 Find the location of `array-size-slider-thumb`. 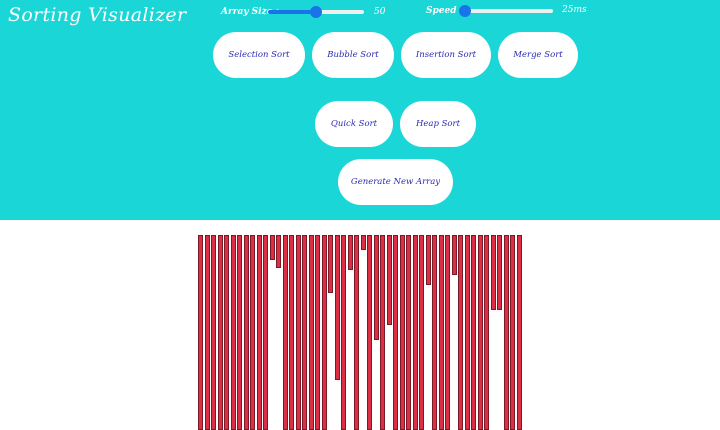

array-size-slider-thumb is located at coordinates (316, 12).